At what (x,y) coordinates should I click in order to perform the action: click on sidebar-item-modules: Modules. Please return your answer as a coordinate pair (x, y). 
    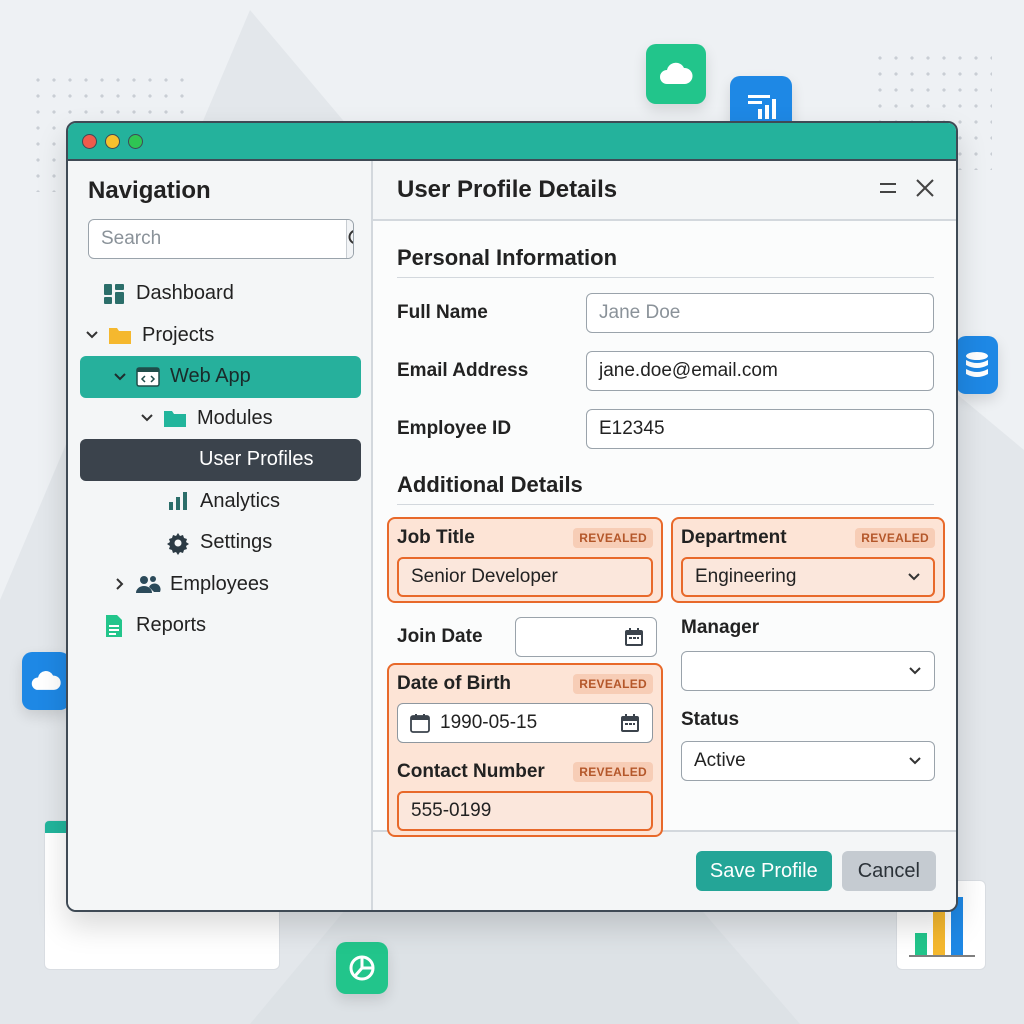
    Looking at the image, I should click on (220, 419).